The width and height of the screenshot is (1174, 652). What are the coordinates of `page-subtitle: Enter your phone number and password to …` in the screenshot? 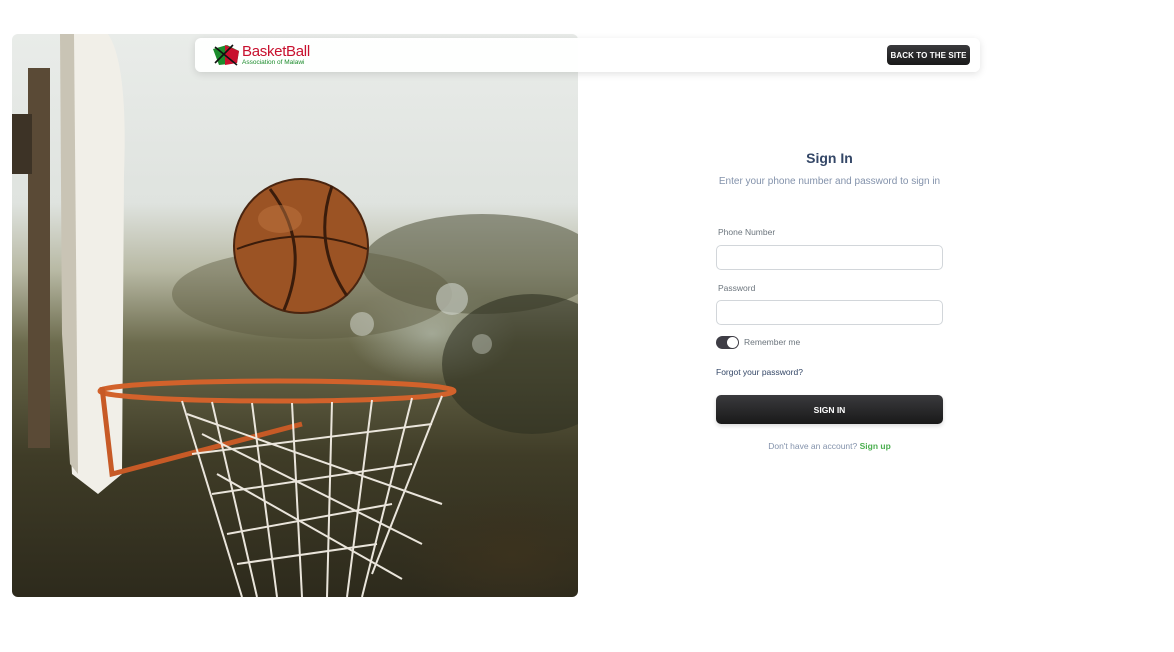 It's located at (829, 181).